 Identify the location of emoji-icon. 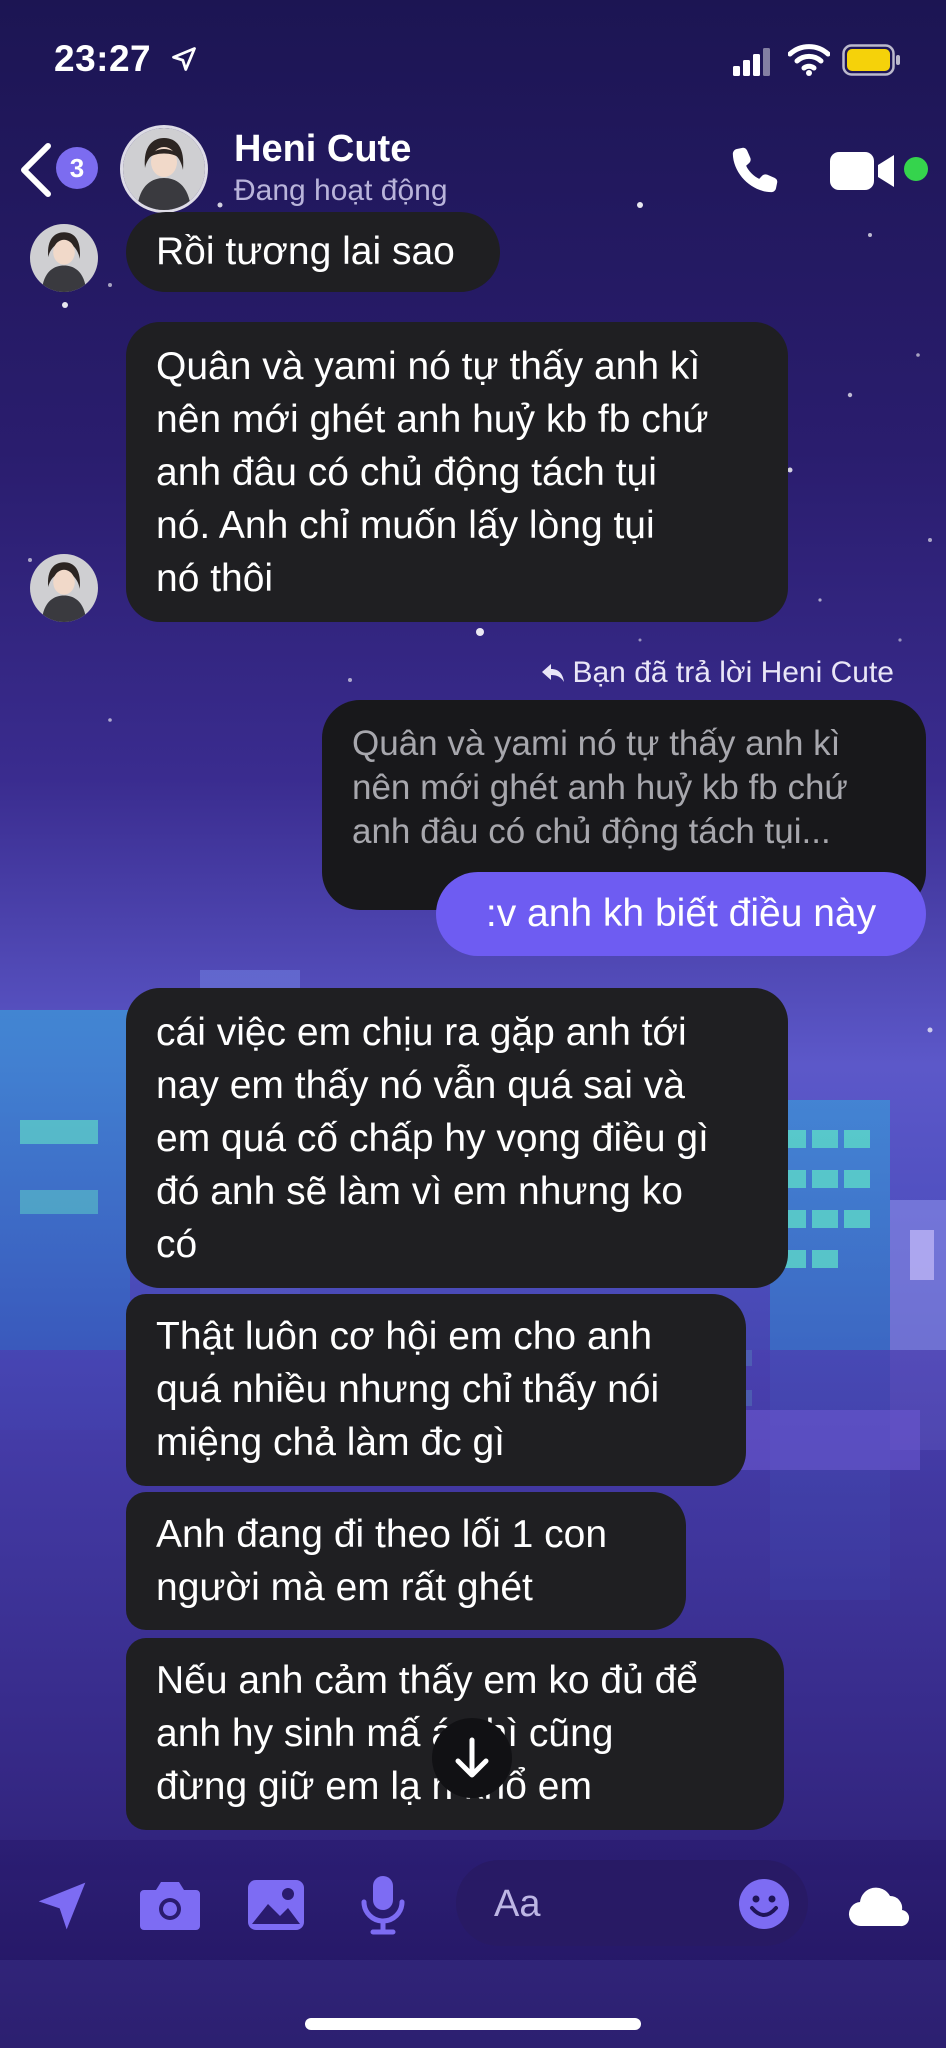
(764, 1904).